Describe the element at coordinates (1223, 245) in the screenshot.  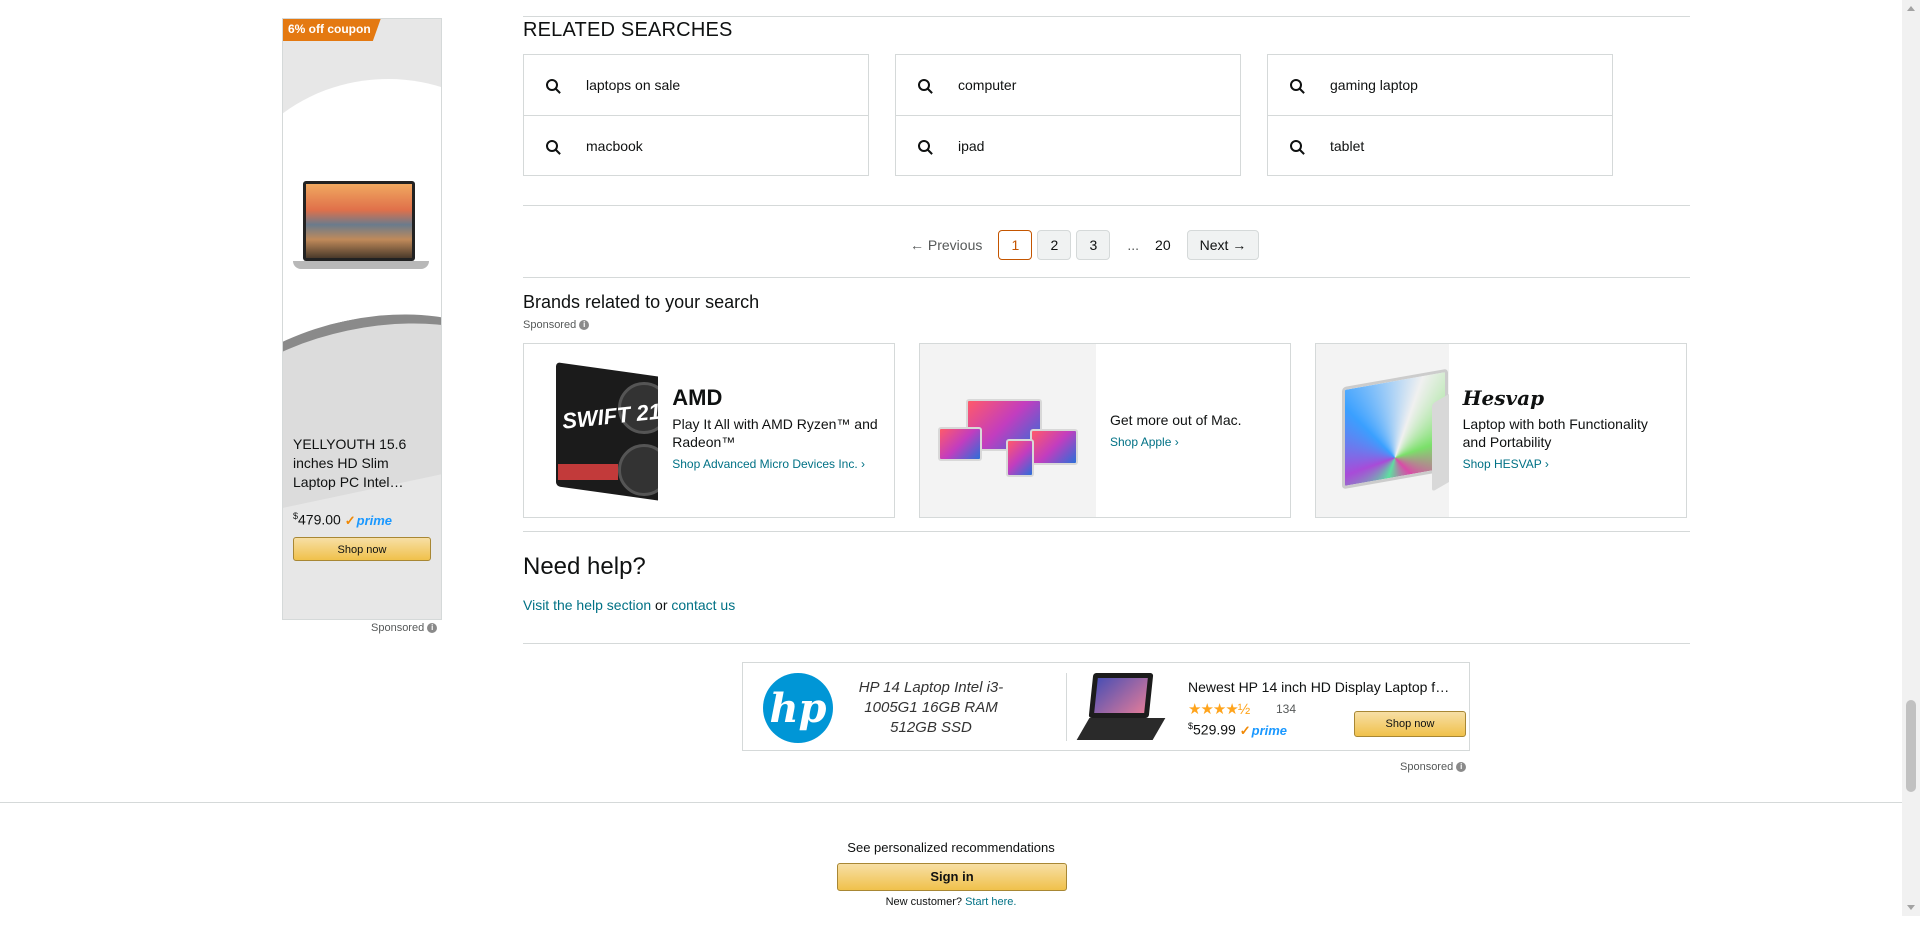
I see `next-page-button: Next →` at that location.